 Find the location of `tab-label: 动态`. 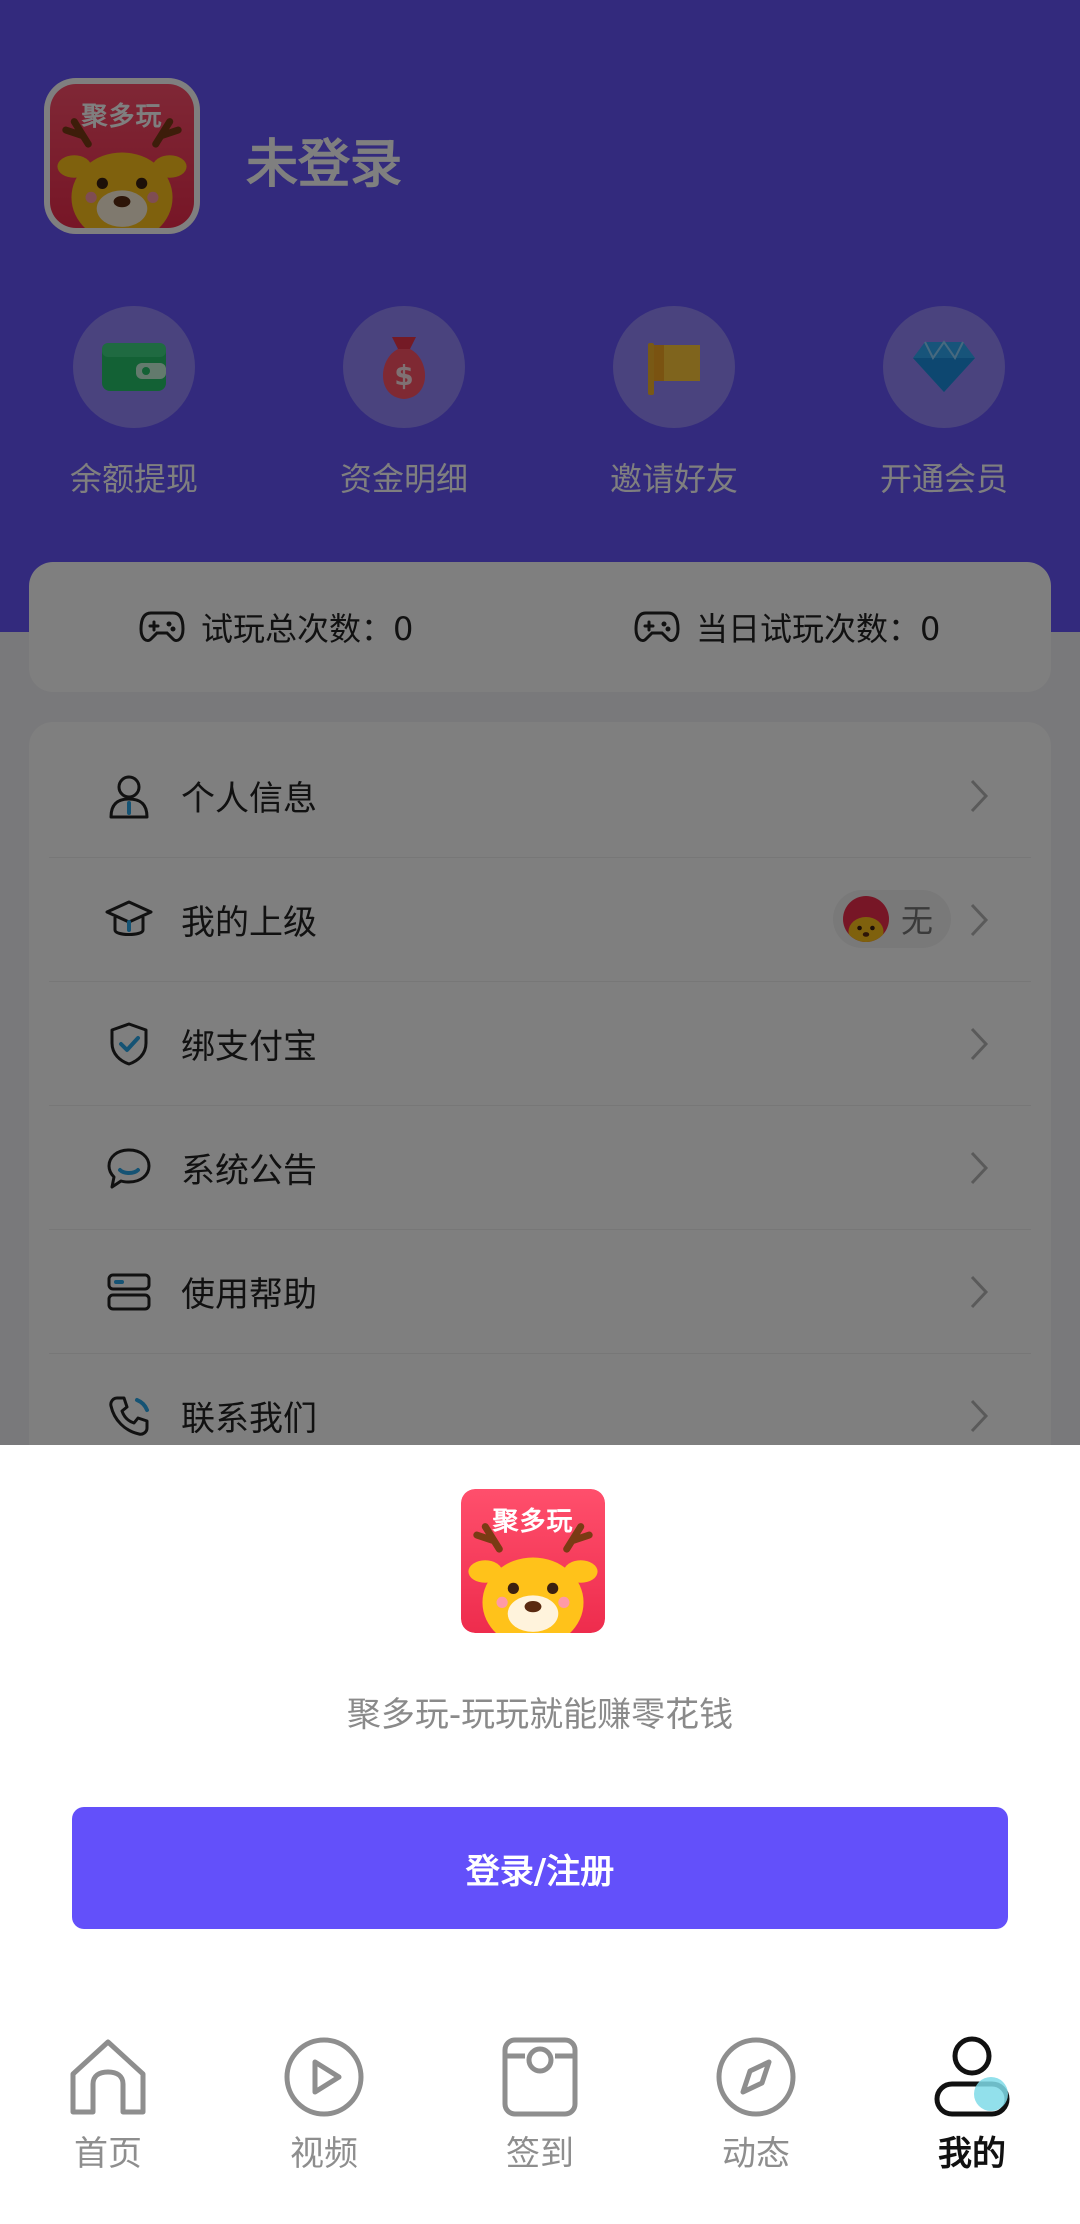

tab-label: 动态 is located at coordinates (756, 2154).